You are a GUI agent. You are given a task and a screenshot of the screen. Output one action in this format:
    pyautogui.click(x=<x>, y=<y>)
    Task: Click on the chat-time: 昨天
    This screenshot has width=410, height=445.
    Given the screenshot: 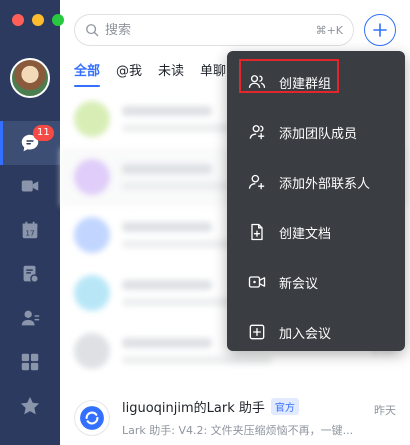 What is the action you would take?
    pyautogui.click(x=385, y=410)
    